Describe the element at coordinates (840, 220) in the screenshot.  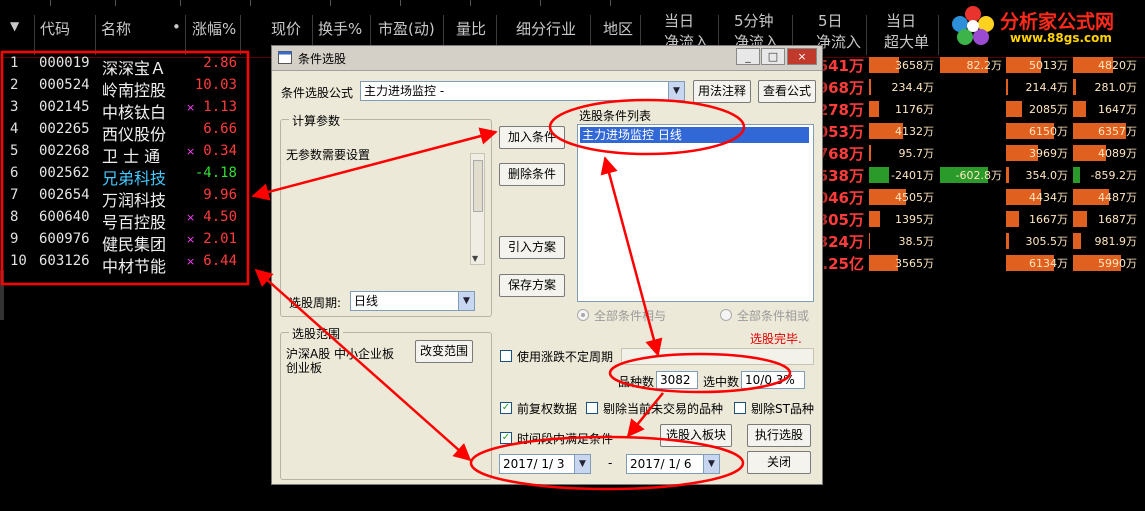
I see `day5-inflow: 305万` at that location.